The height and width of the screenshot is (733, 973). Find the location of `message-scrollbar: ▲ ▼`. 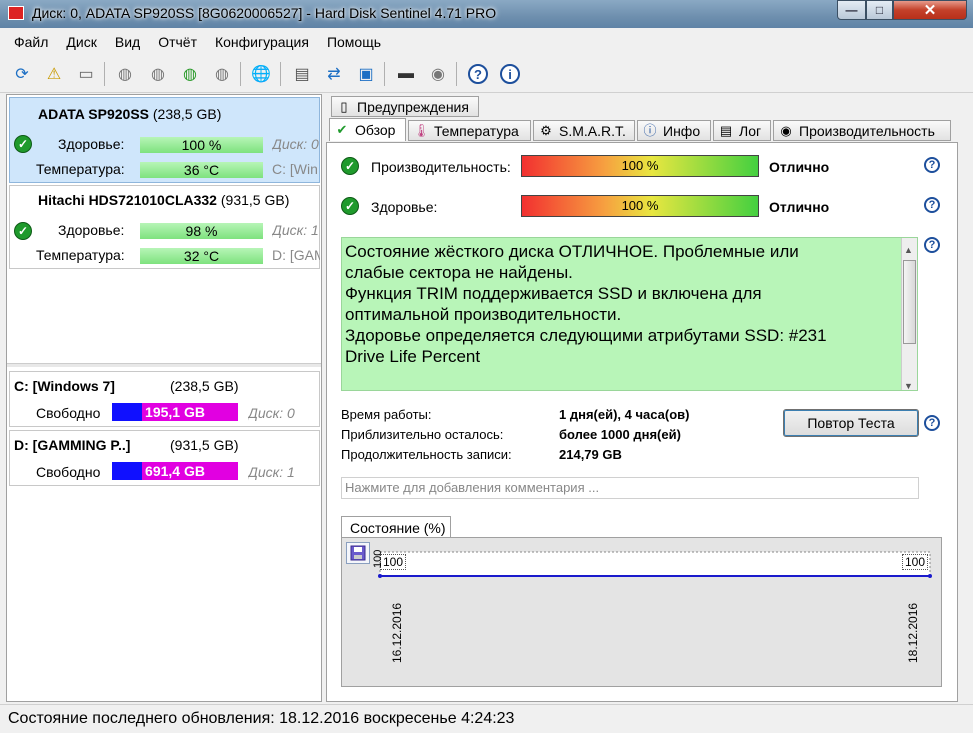

message-scrollbar: ▲ ▼ is located at coordinates (909, 314).